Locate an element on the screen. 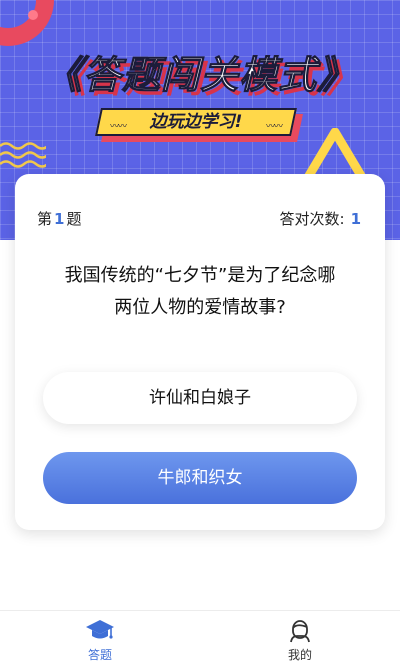 This screenshot has width=400, height=666. subtitle-text: 边玩边学习! is located at coordinates (196, 122).